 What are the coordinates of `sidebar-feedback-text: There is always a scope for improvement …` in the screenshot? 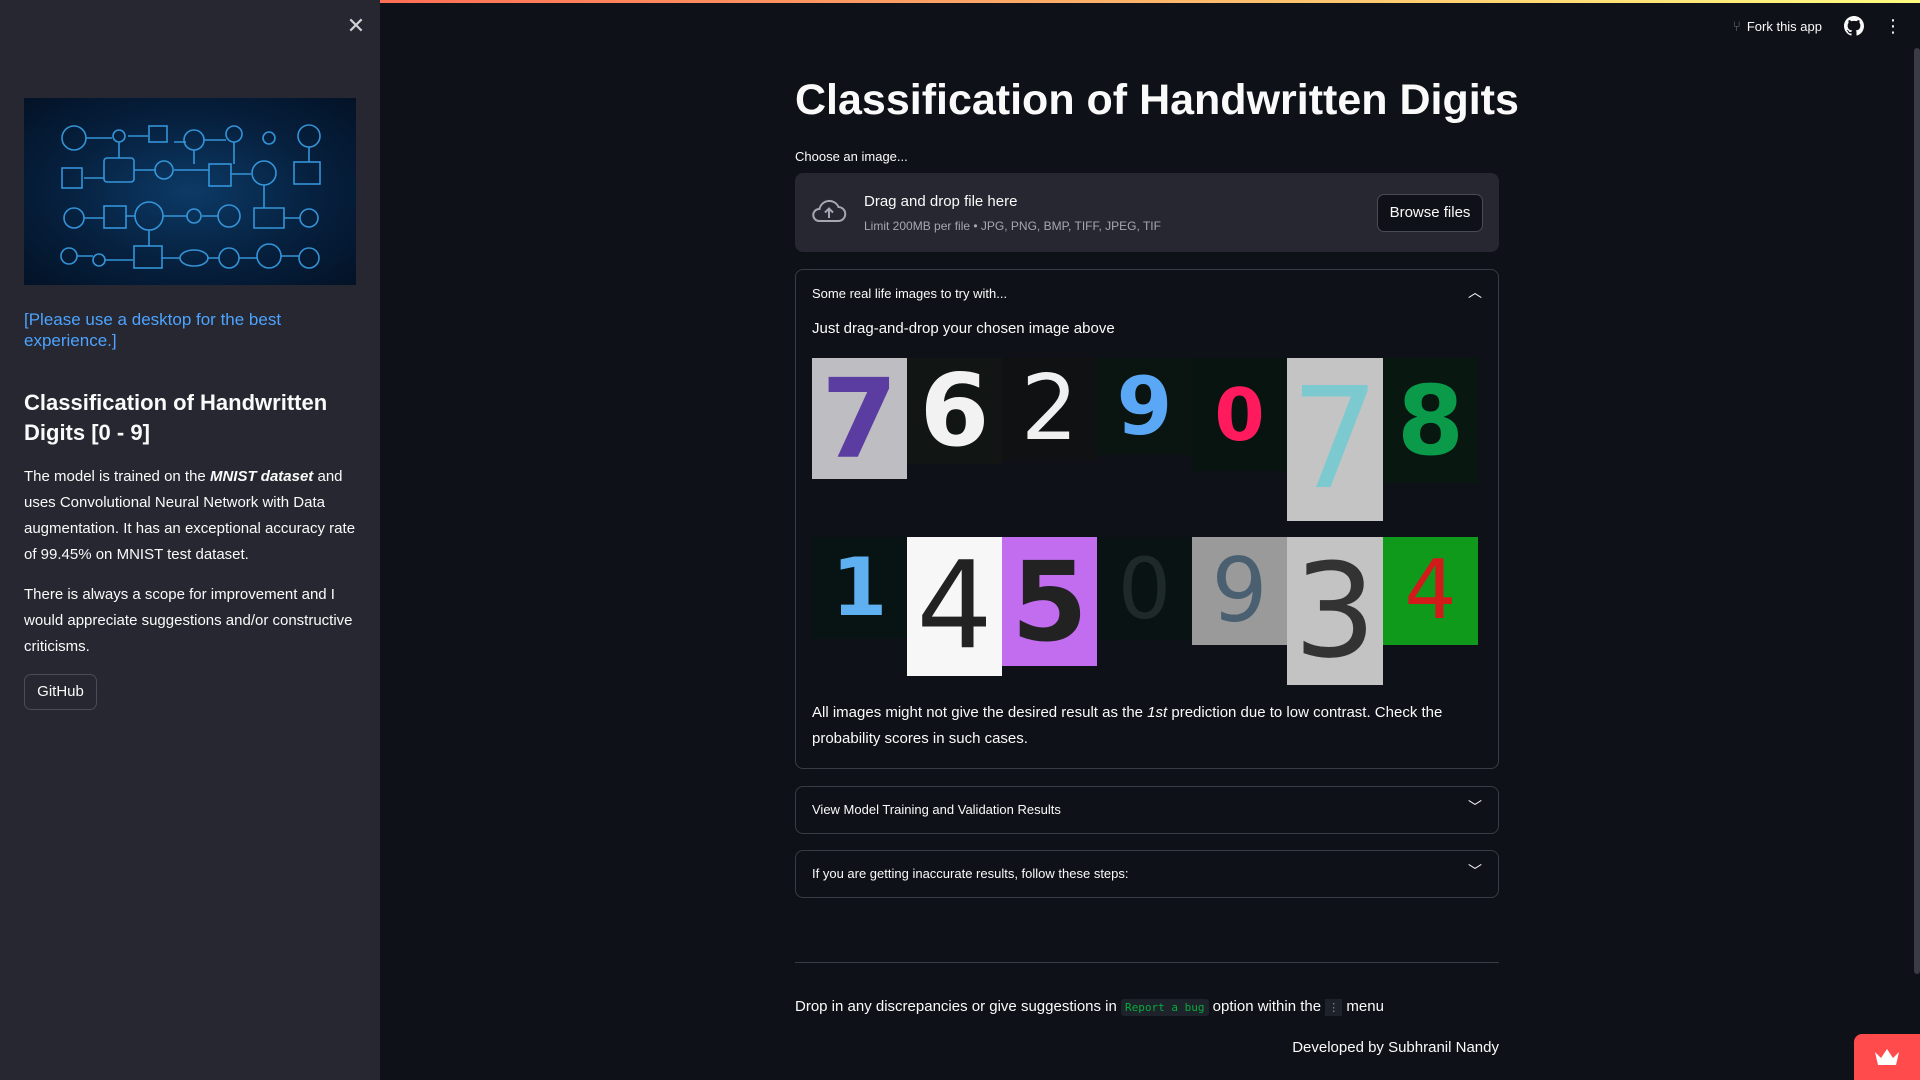 It's located at (188, 620).